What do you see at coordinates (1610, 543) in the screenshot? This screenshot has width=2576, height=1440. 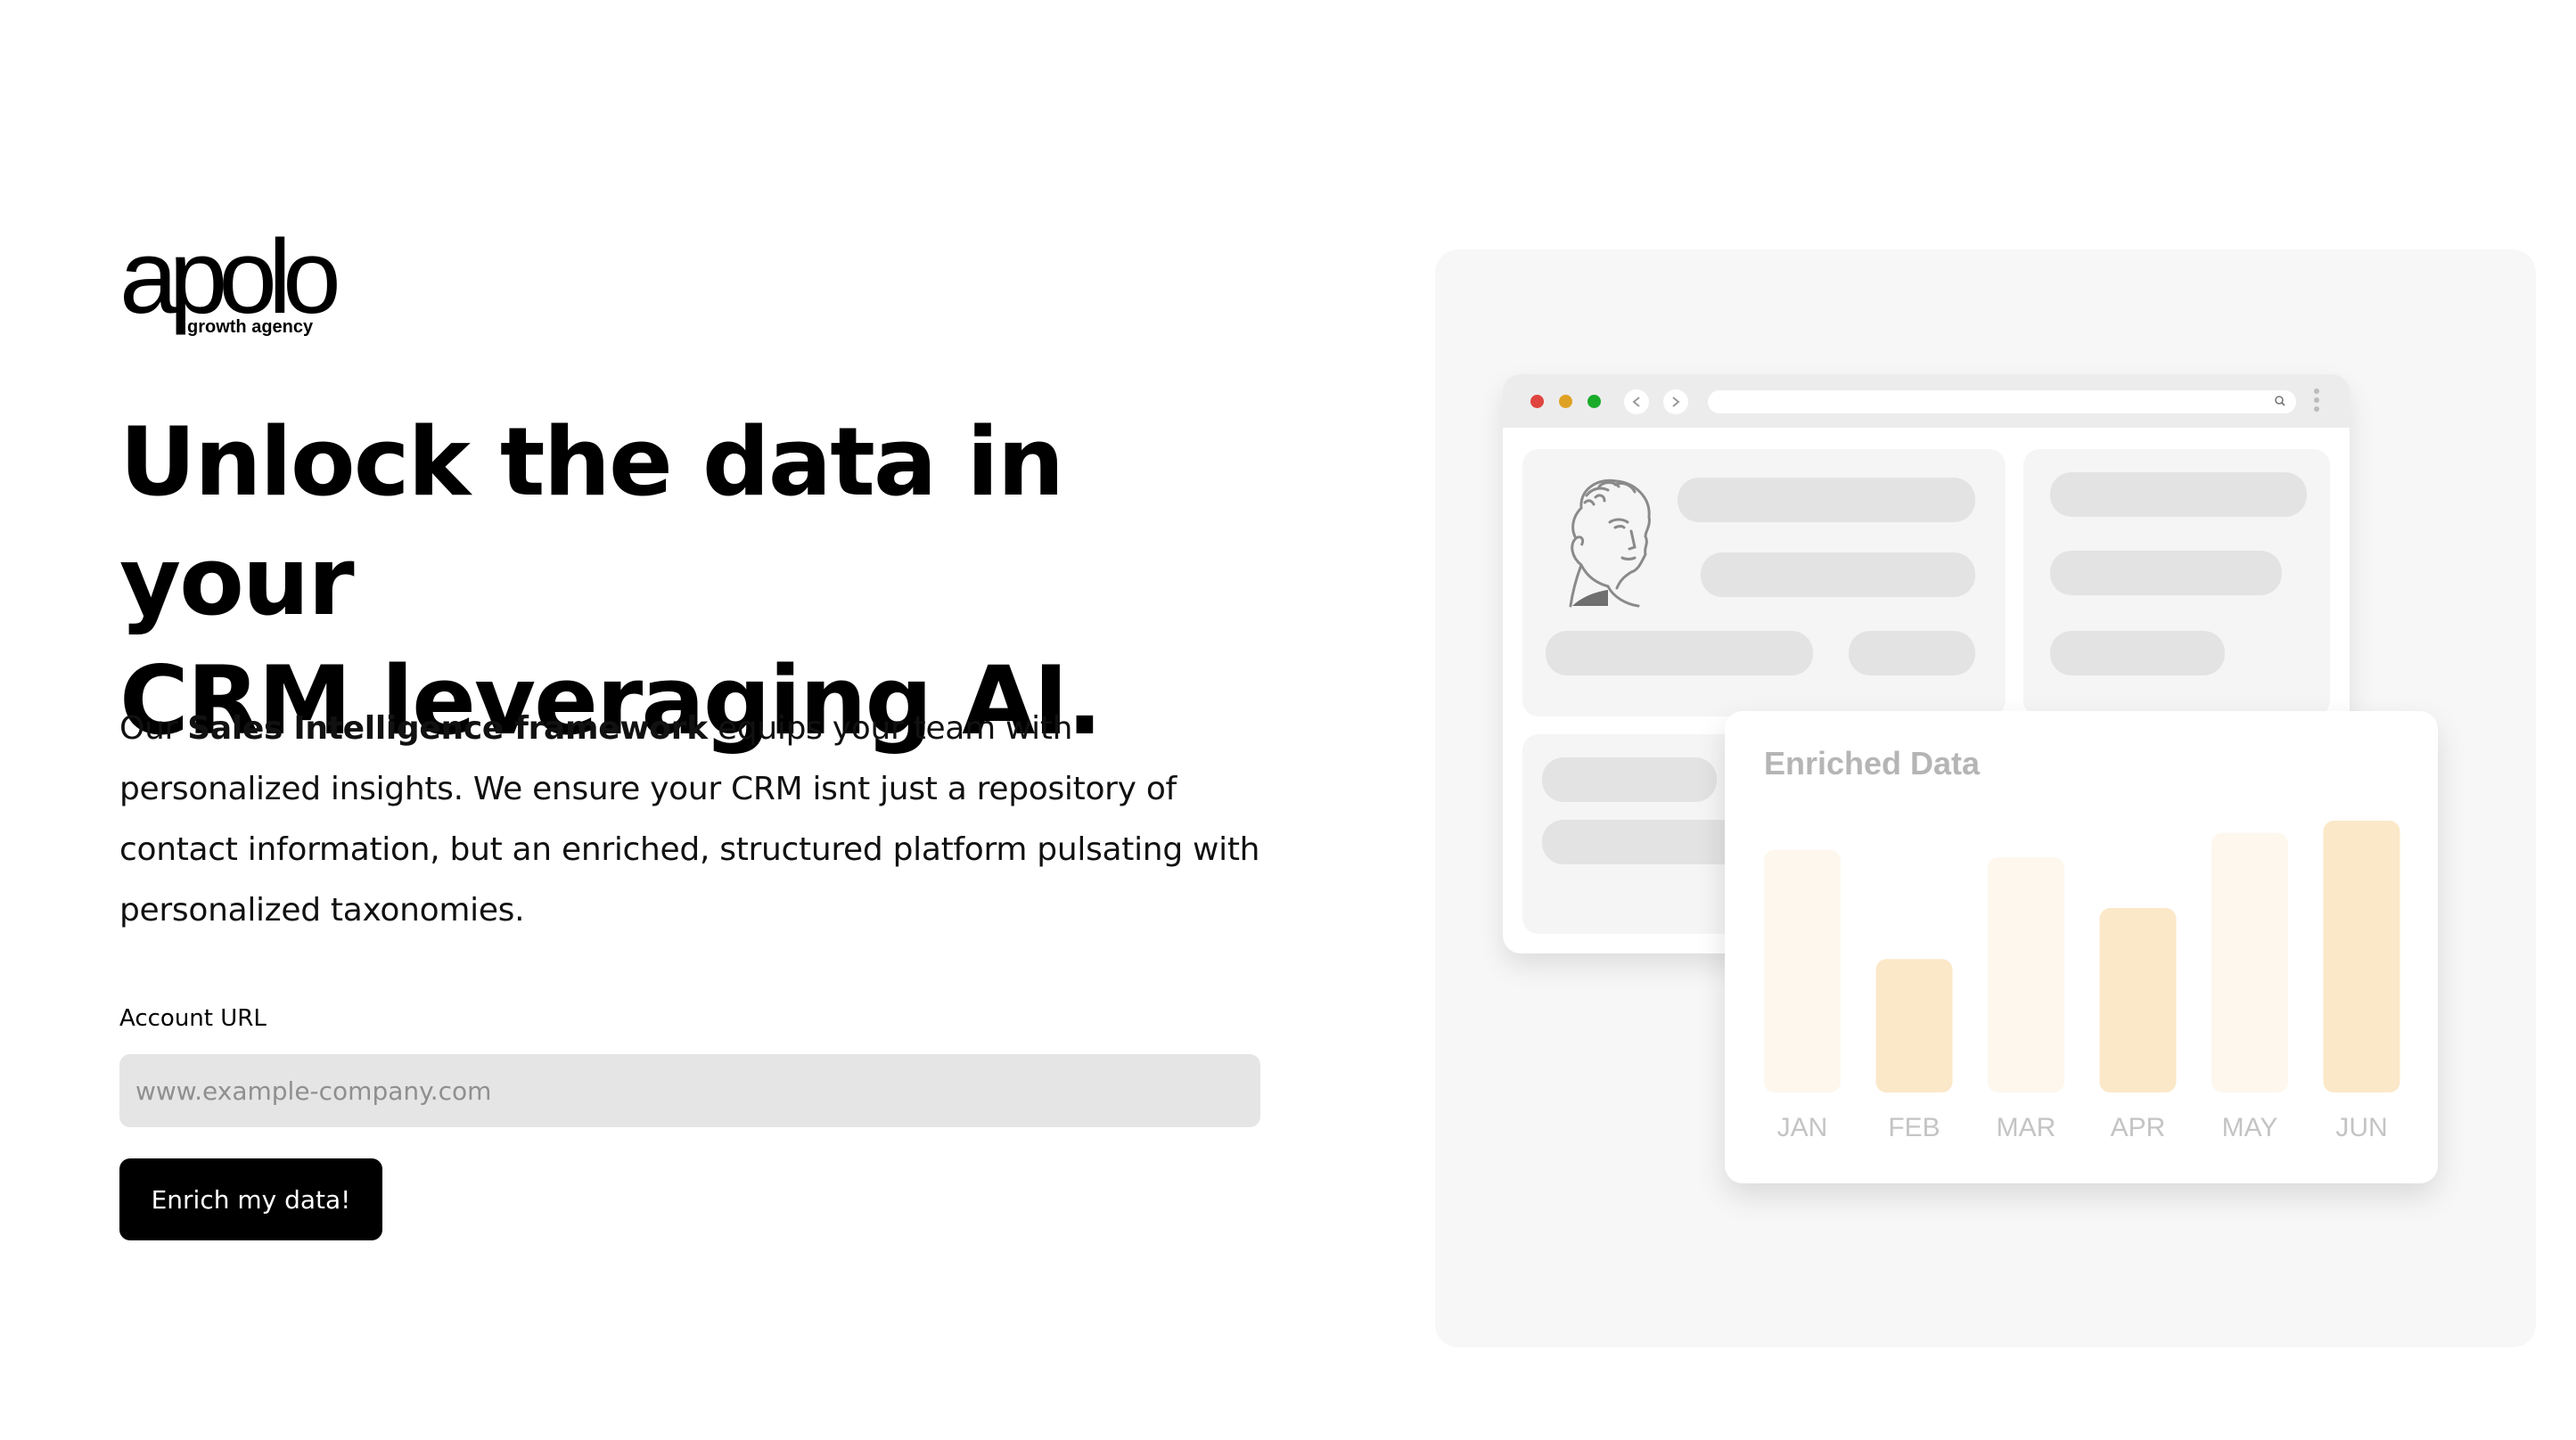 I see `classical-bust-icon` at bounding box center [1610, 543].